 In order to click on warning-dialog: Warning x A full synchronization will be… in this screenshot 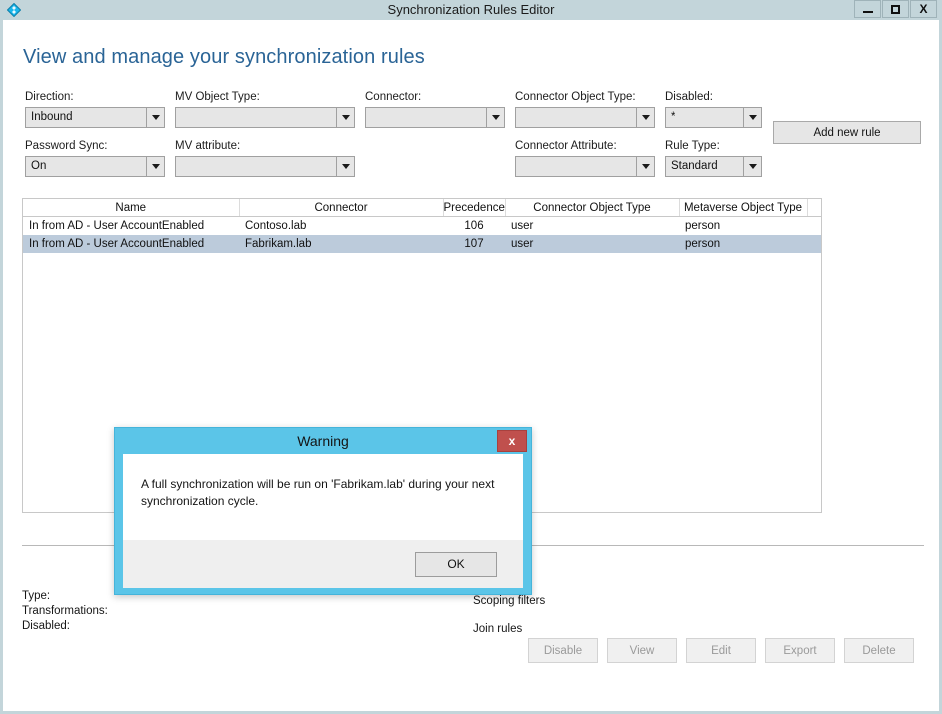, I will do `click(323, 511)`.